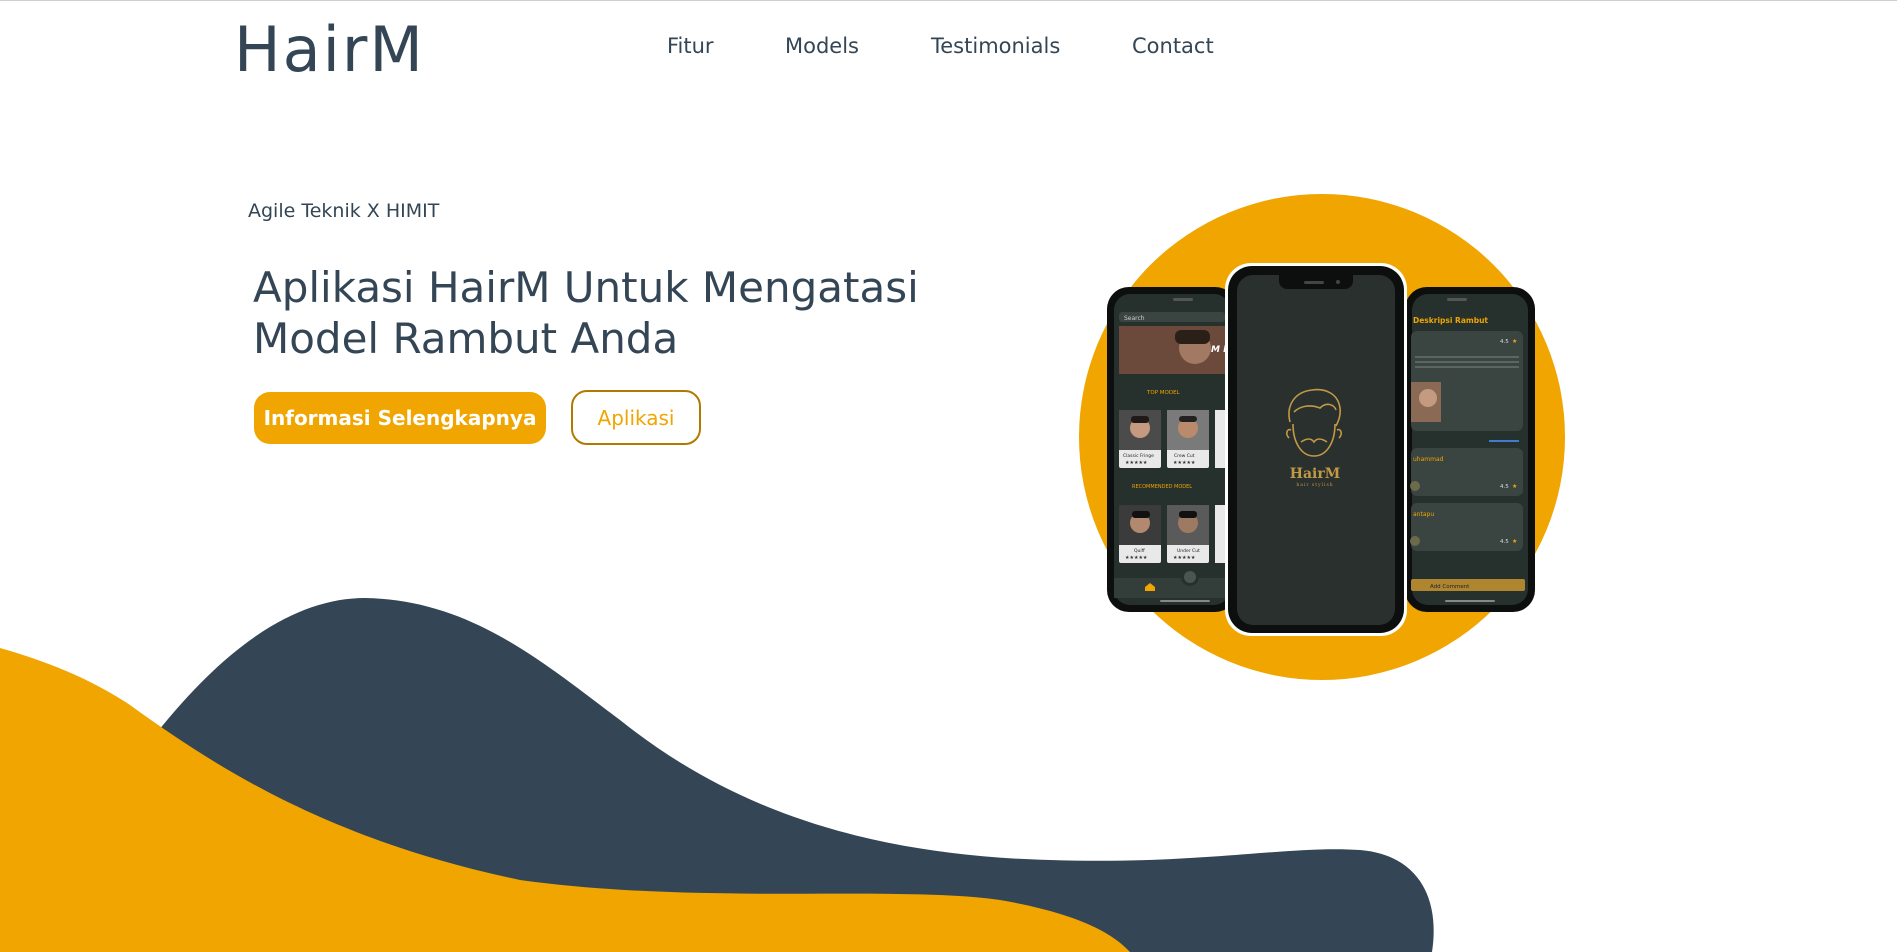 This screenshot has height=952, width=1897. What do you see at coordinates (1140, 551) in the screenshot?
I see `recommended-model-1: Quiff` at bounding box center [1140, 551].